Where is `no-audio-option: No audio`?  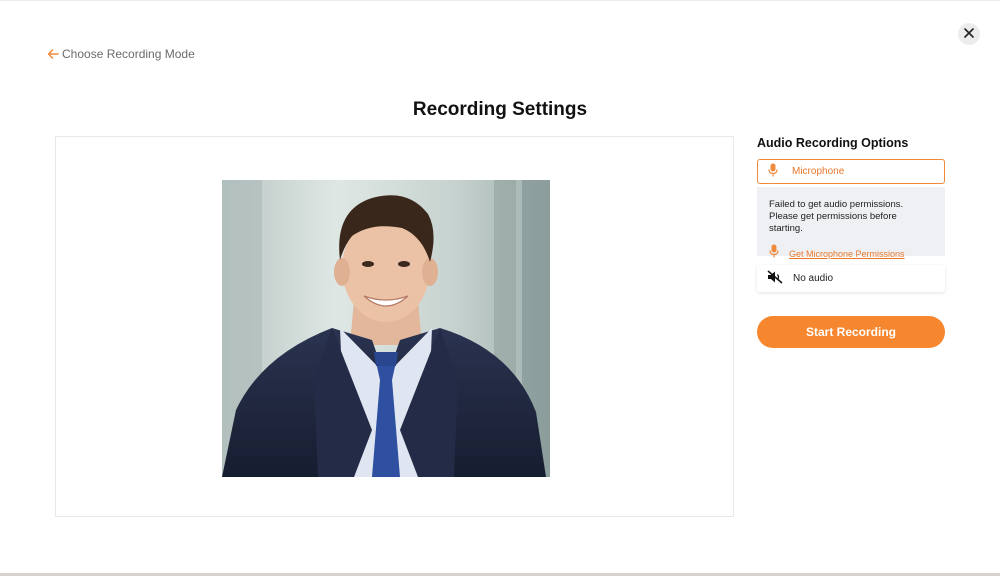 no-audio-option: No audio is located at coordinates (851, 278).